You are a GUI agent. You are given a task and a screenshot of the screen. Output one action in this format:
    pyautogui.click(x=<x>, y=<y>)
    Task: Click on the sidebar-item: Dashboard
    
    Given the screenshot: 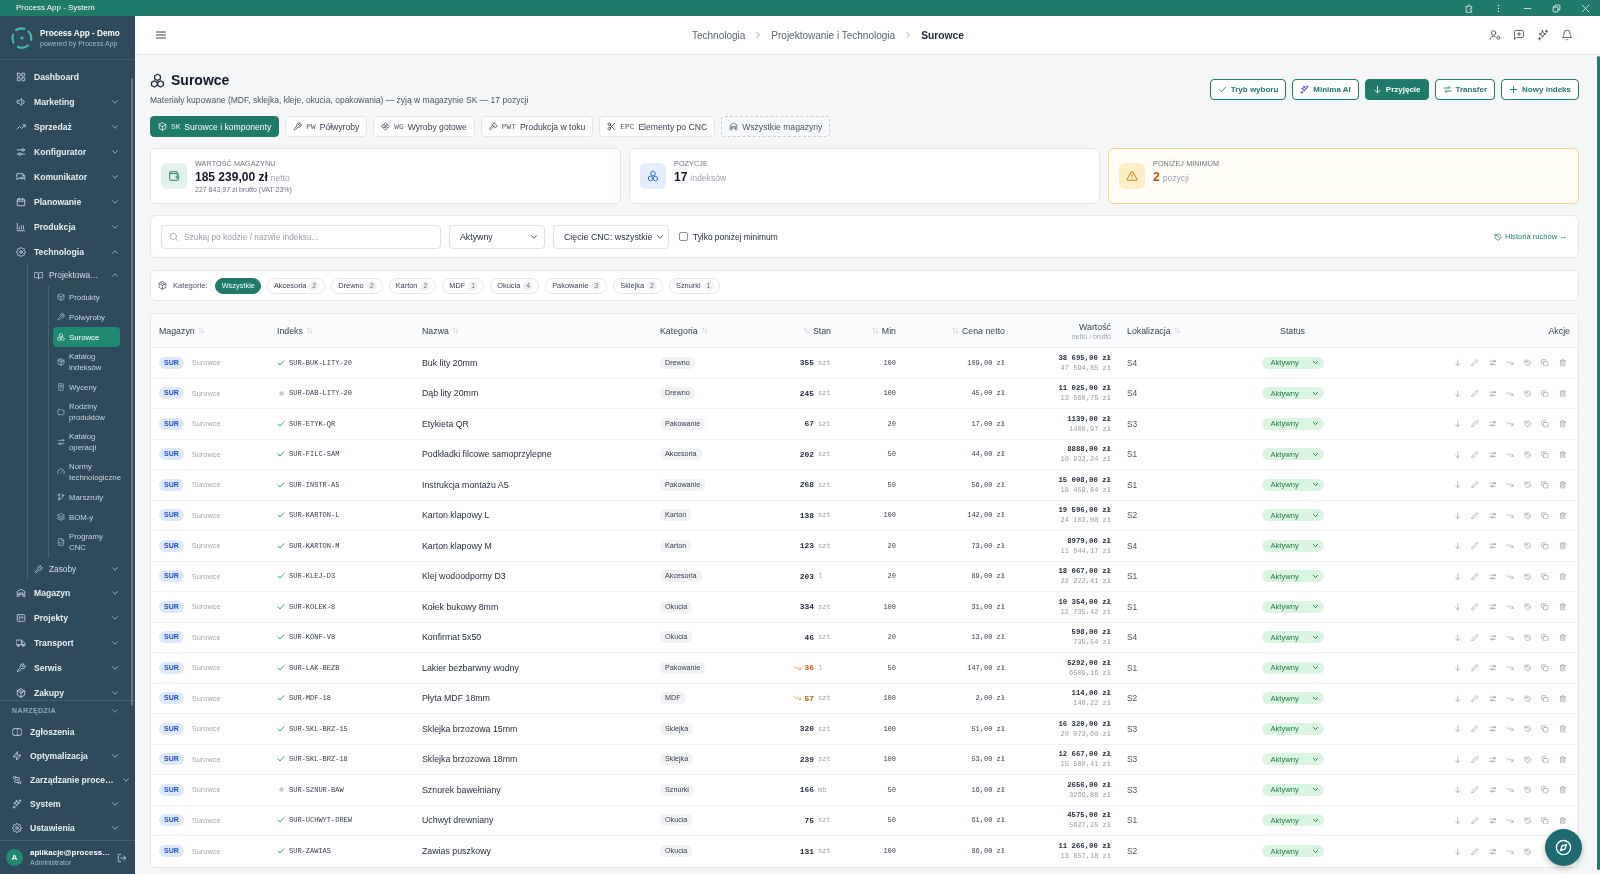 What is the action you would take?
    pyautogui.click(x=67, y=76)
    